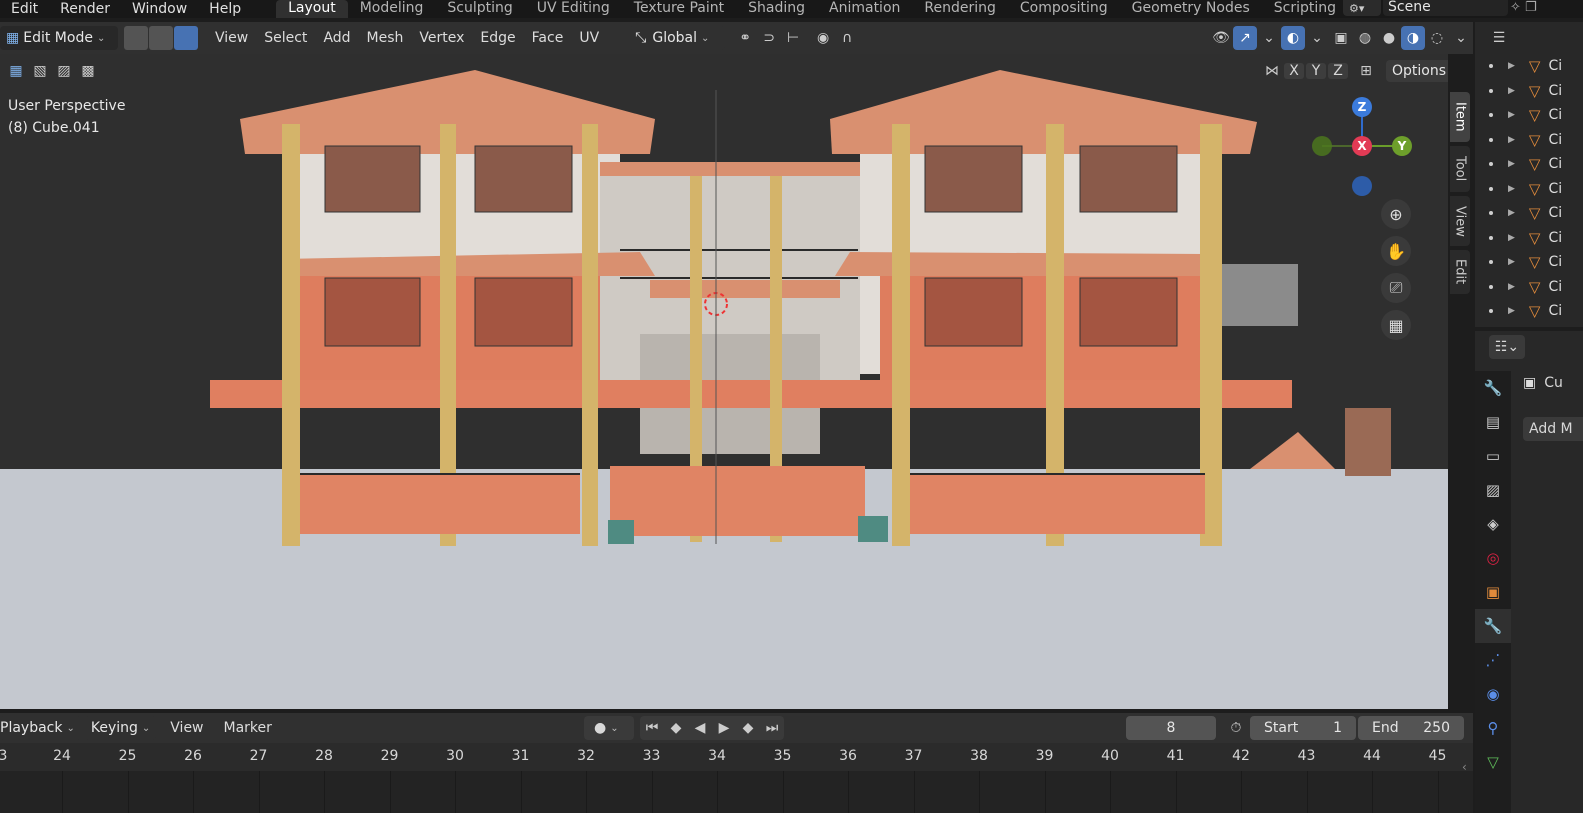  What do you see at coordinates (847, 38) in the screenshot?
I see `falloff-icon: ∩` at bounding box center [847, 38].